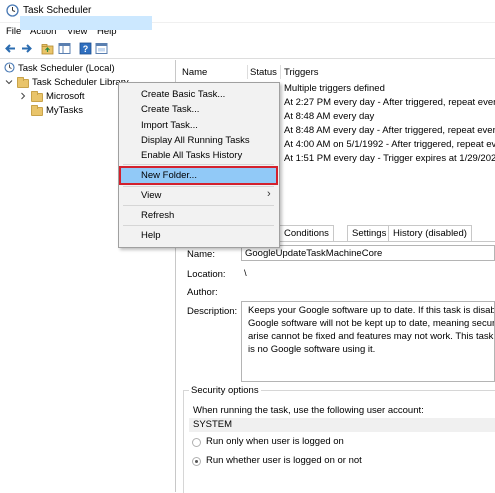 This screenshot has height=493, width=495. Describe the element at coordinates (86, 23) in the screenshot. I see `tree-selection` at that location.